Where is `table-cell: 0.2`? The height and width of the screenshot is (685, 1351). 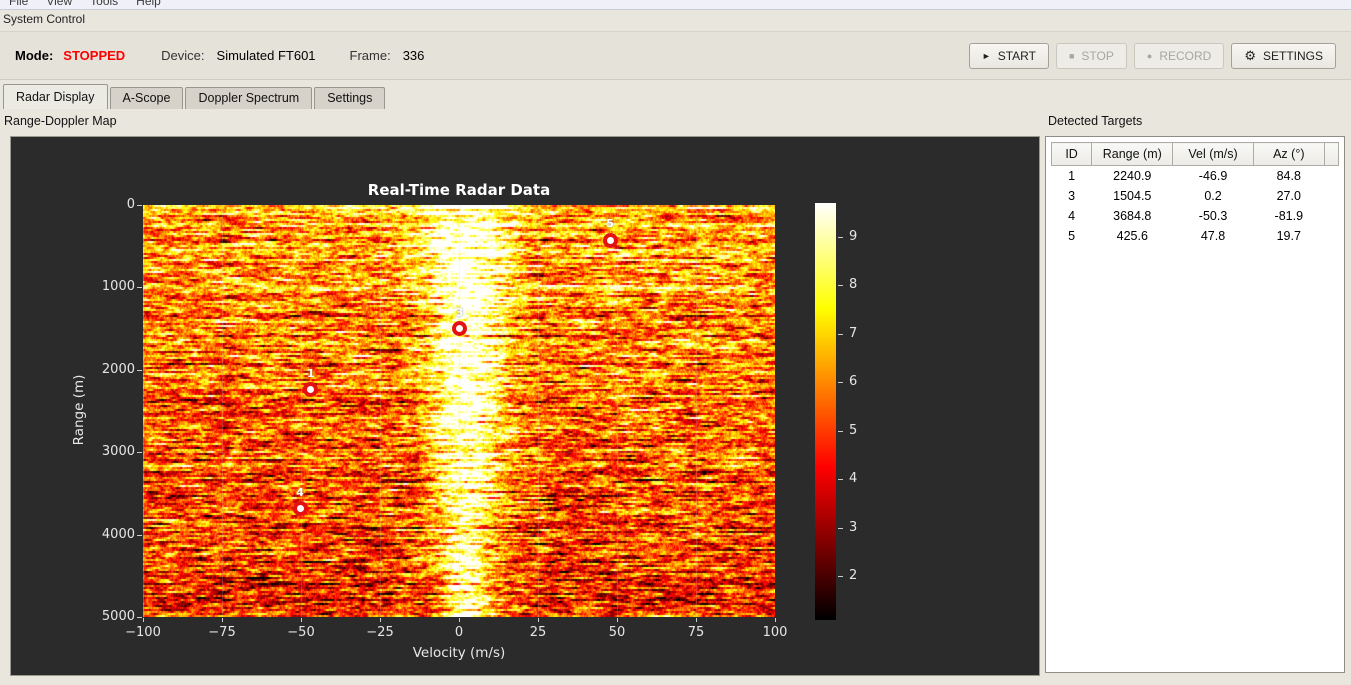
table-cell: 0.2 is located at coordinates (1213, 196).